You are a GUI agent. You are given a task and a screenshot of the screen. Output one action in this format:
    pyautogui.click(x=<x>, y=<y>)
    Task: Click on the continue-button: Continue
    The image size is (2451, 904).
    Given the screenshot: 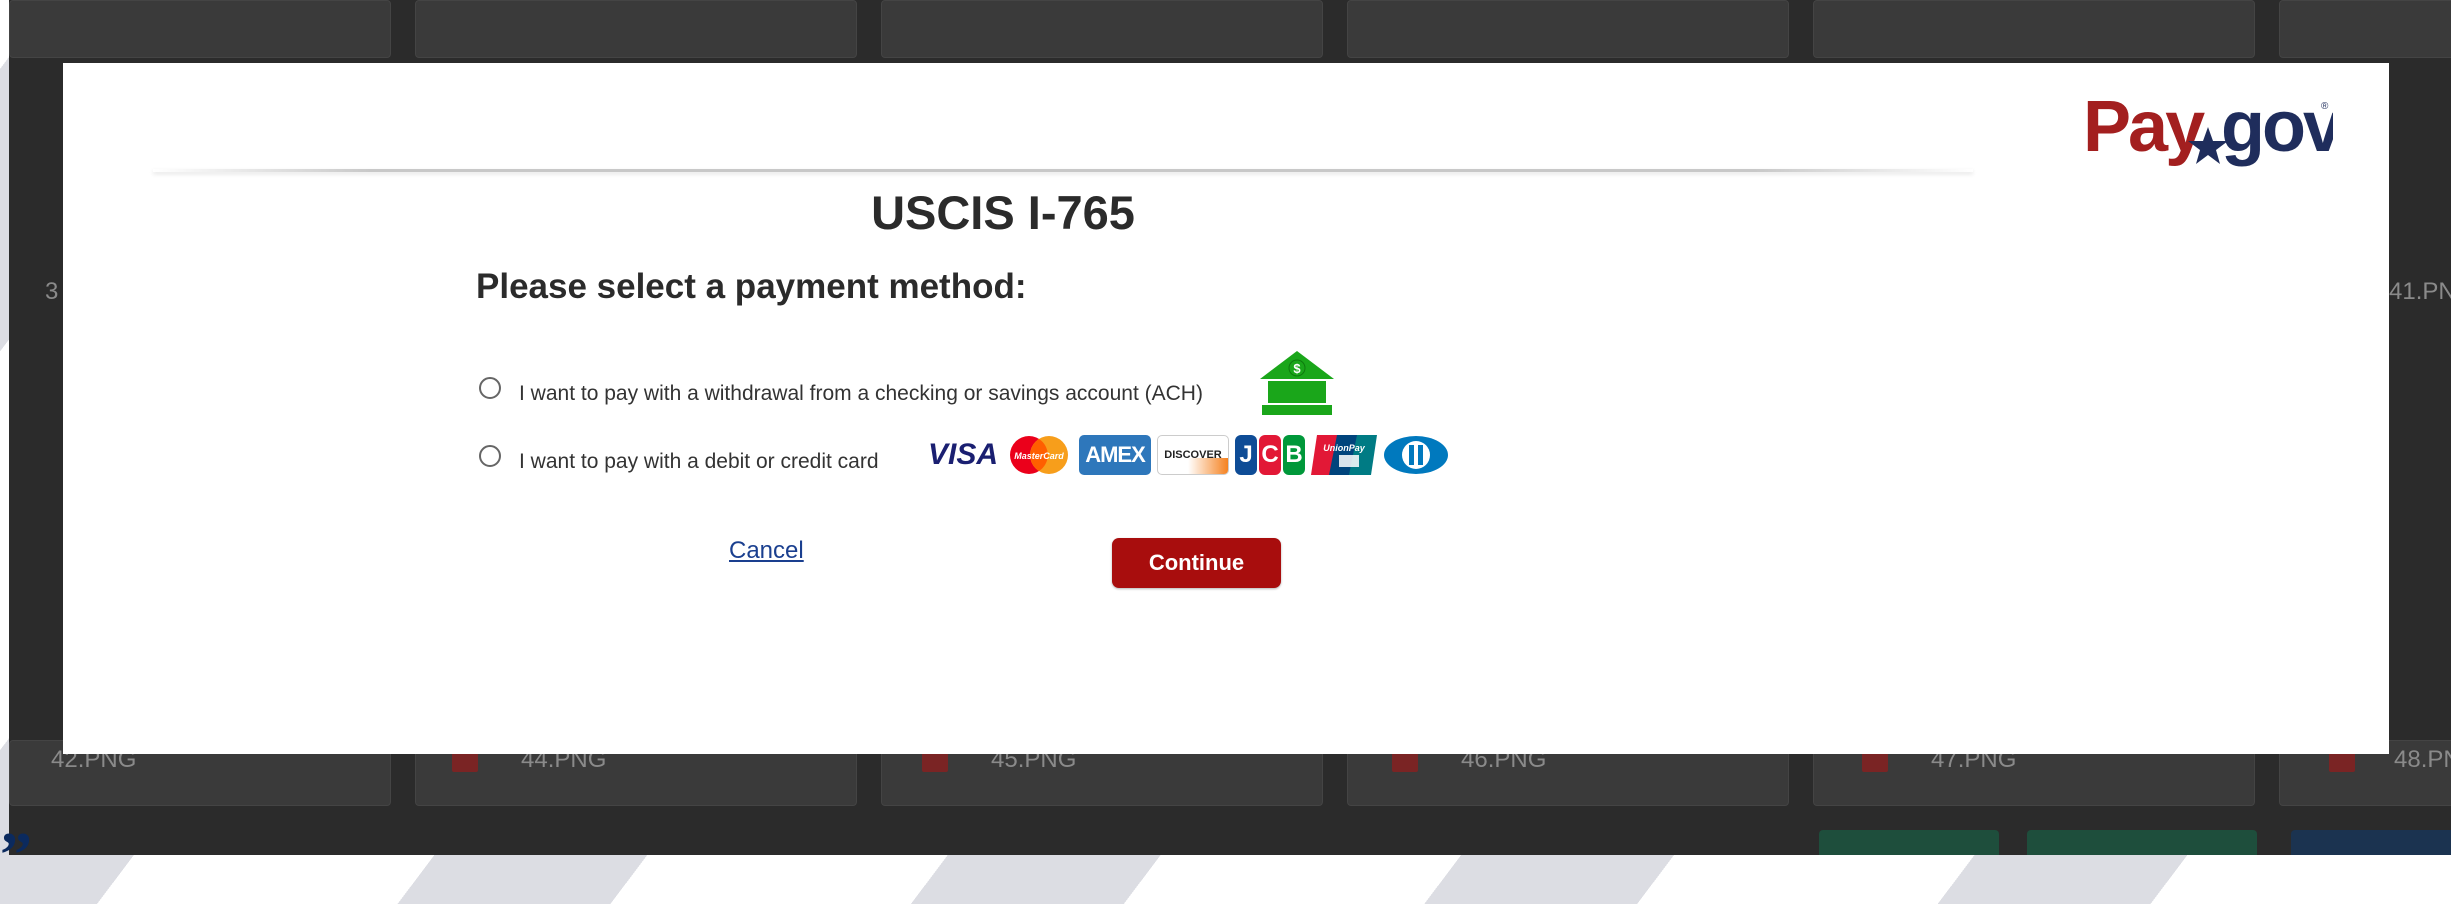 What is the action you would take?
    pyautogui.click(x=1196, y=563)
    